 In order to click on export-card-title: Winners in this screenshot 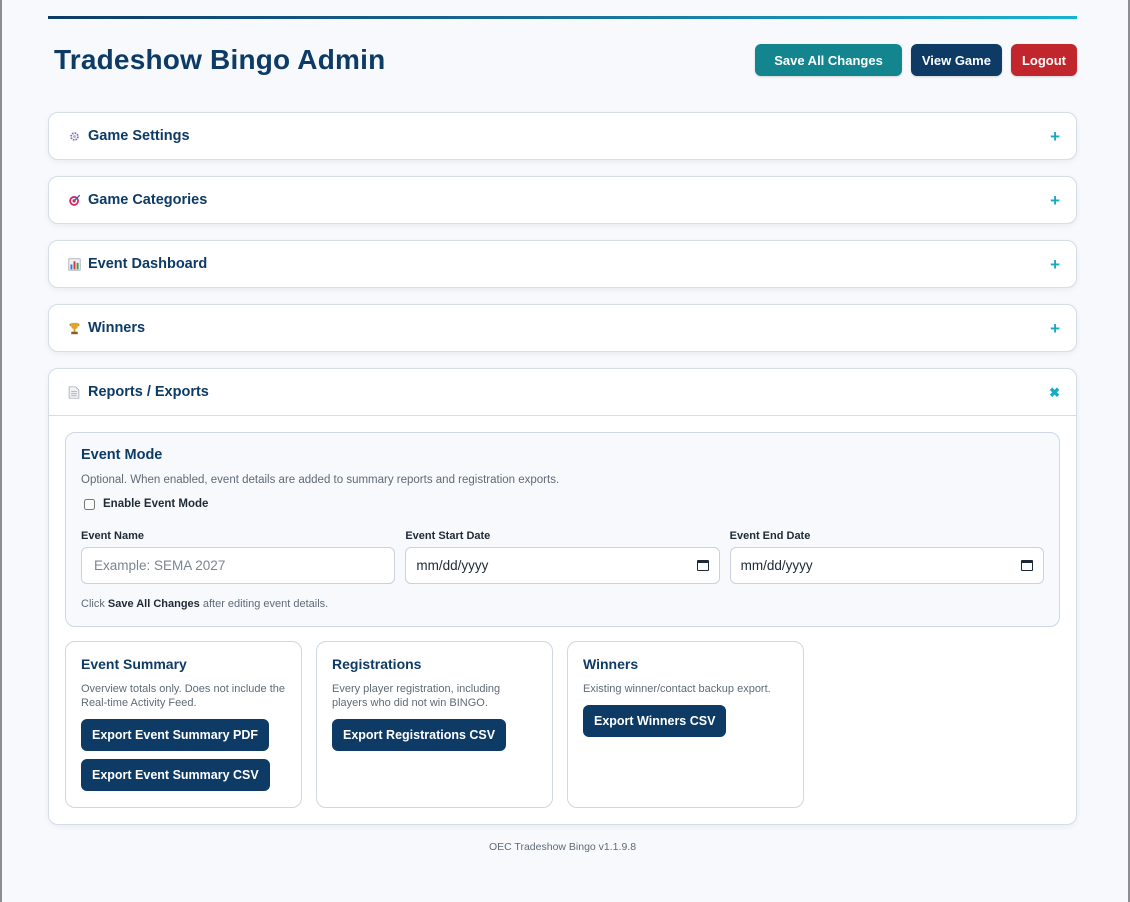, I will do `click(611, 664)`.